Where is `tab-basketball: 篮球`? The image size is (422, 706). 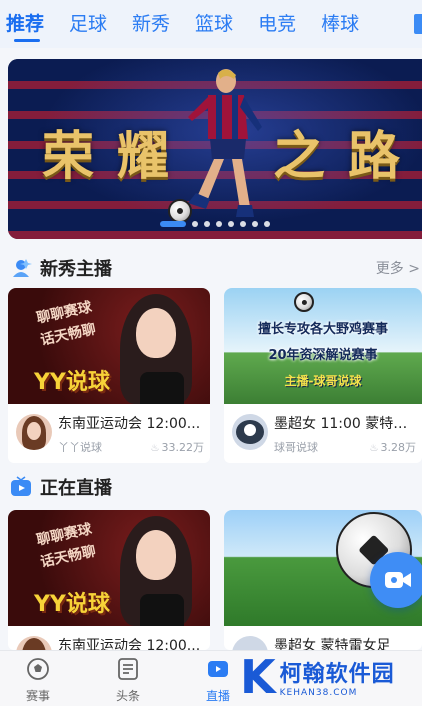
tab-basketball: 篮球 is located at coordinates (214, 24).